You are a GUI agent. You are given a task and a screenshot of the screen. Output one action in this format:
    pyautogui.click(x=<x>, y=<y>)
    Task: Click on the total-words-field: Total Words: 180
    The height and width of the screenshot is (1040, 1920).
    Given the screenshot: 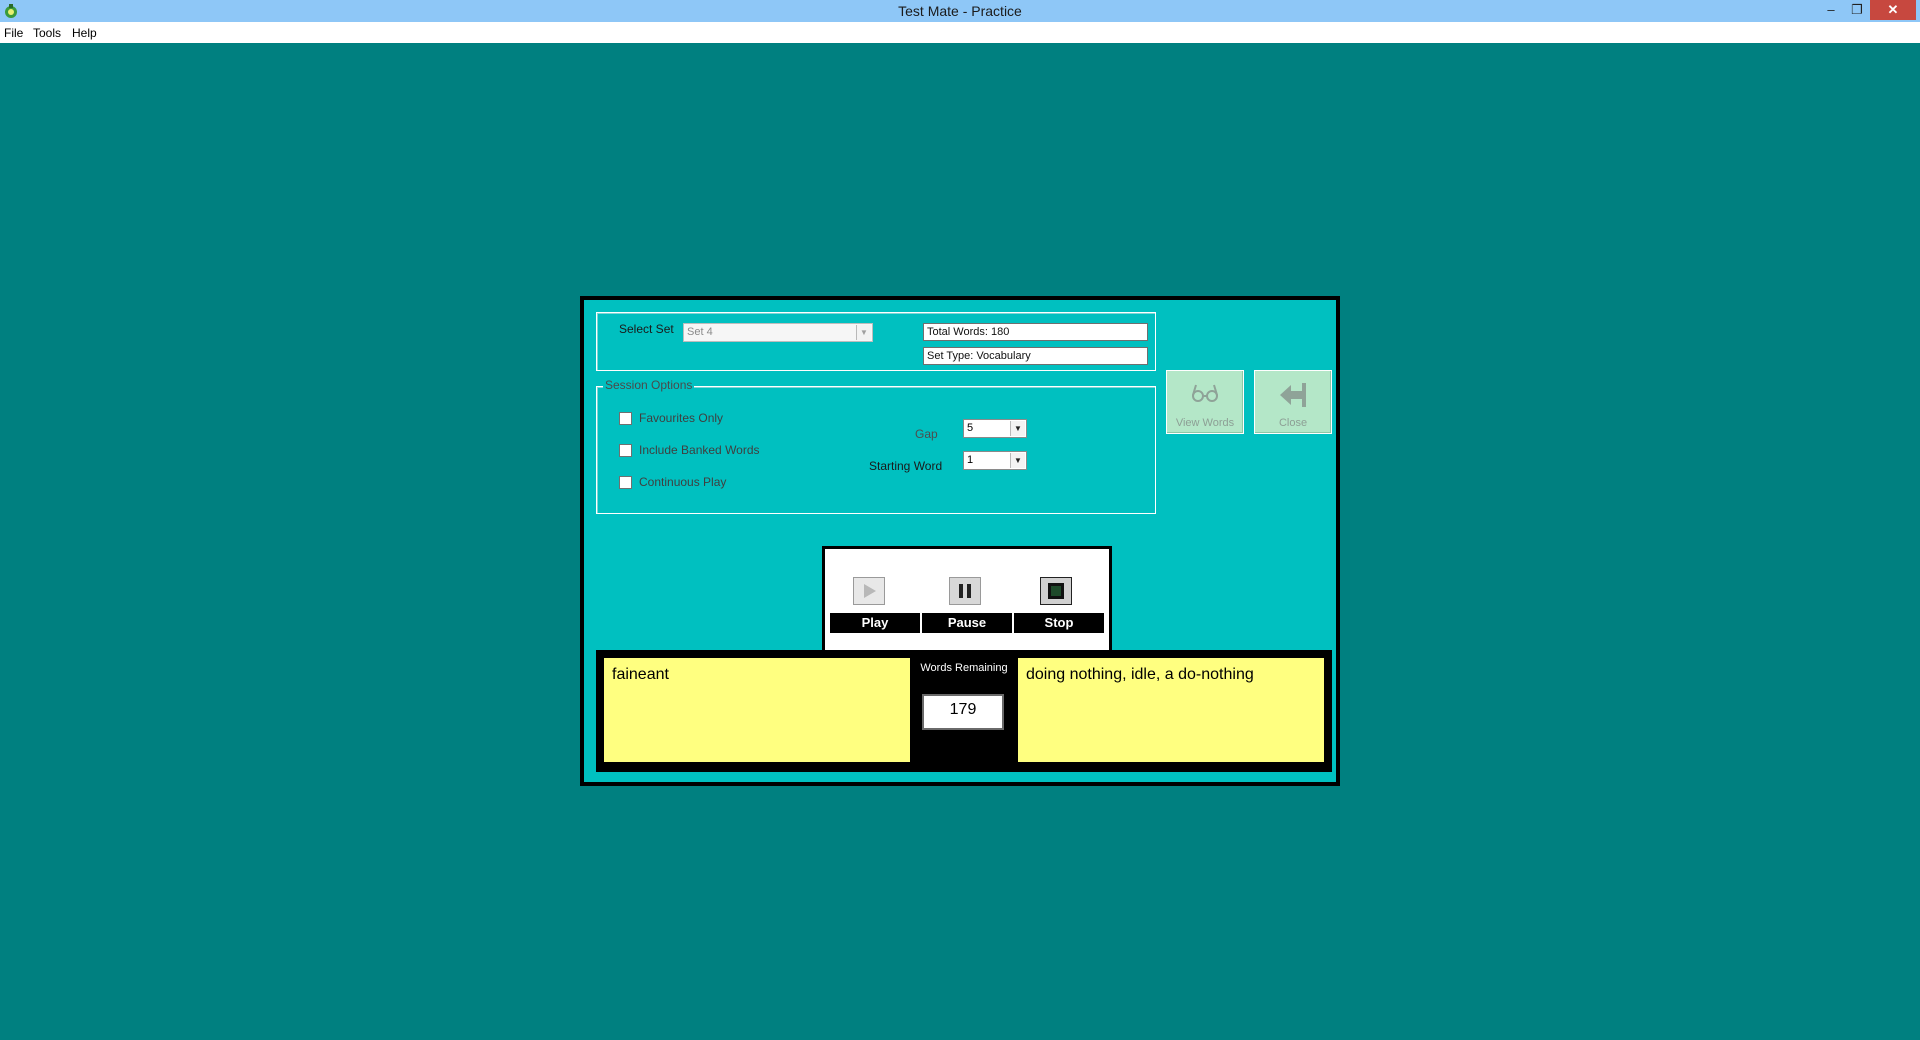 What is the action you would take?
    pyautogui.click(x=1035, y=332)
    